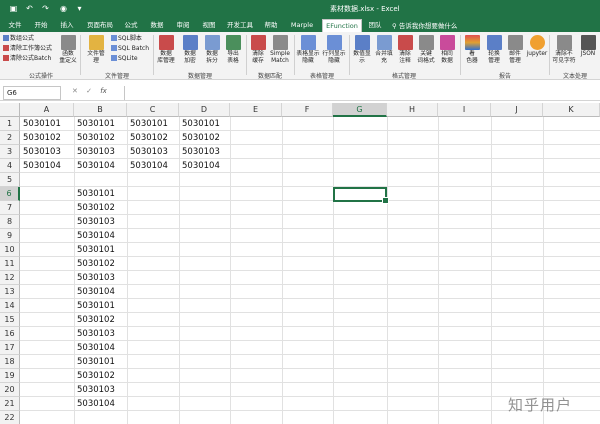 The image size is (600, 424). Describe the element at coordinates (45, 8) in the screenshot. I see `redo-icon: ↷` at that location.